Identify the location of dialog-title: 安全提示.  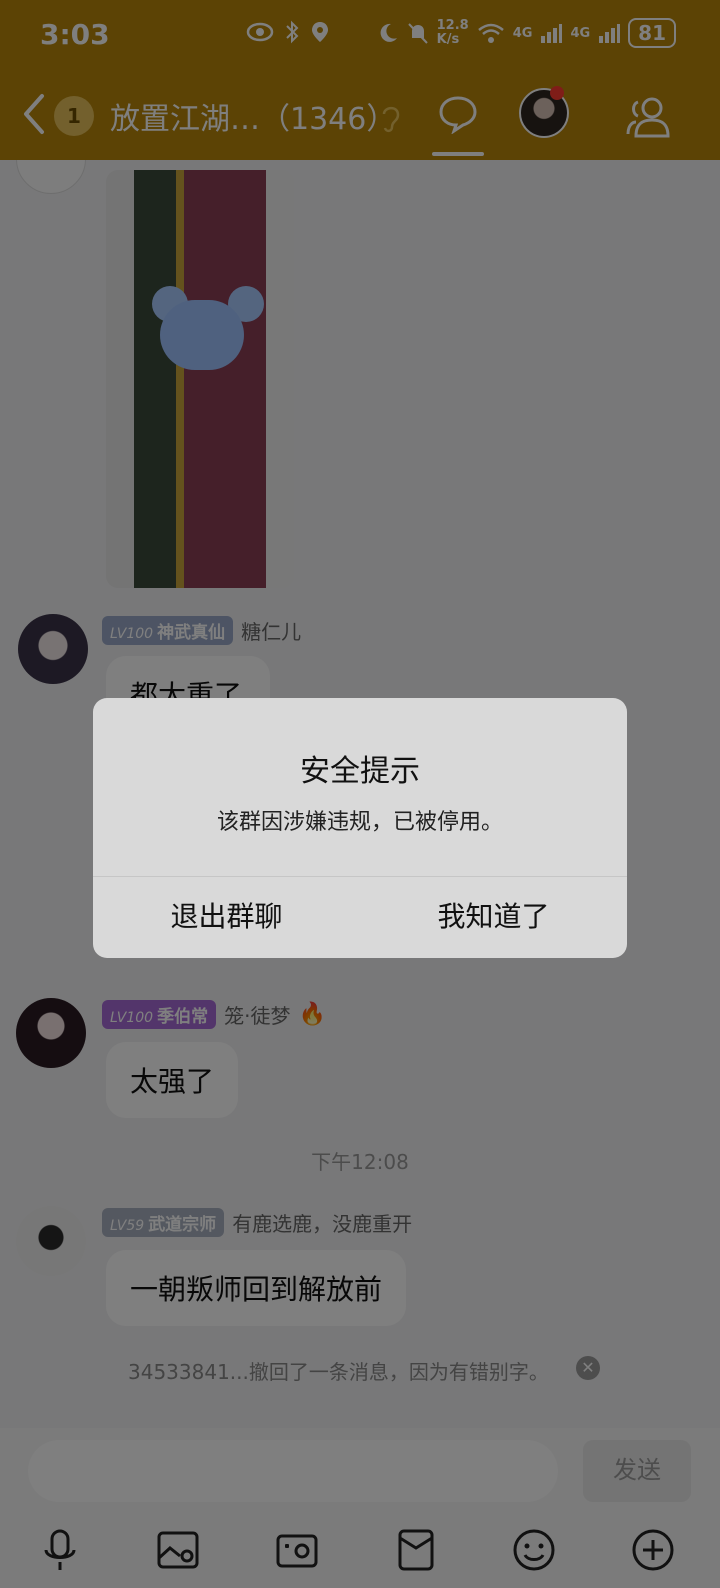
(360, 771).